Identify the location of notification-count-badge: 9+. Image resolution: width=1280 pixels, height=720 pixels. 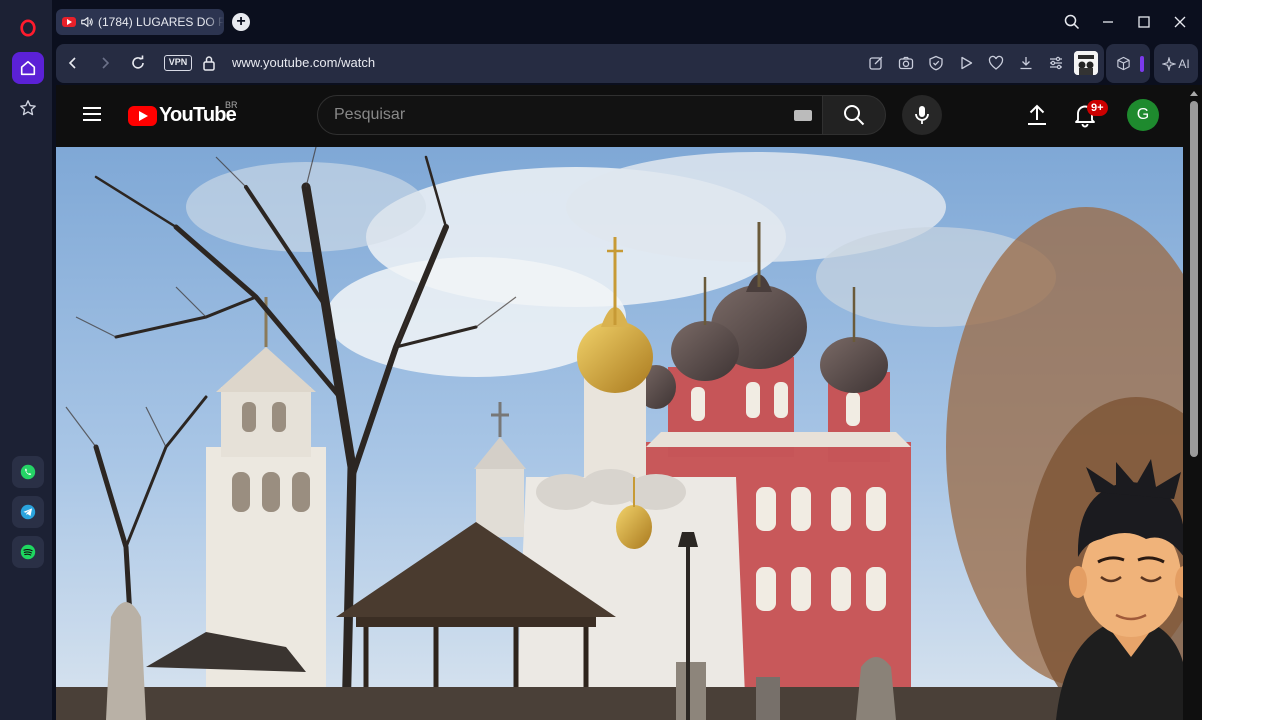
(1097, 108).